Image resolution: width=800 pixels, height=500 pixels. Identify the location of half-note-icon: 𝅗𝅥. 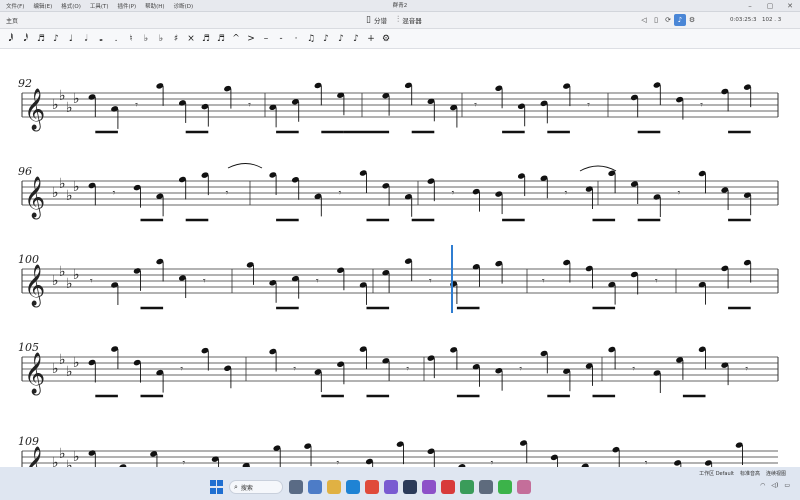
(86, 39).